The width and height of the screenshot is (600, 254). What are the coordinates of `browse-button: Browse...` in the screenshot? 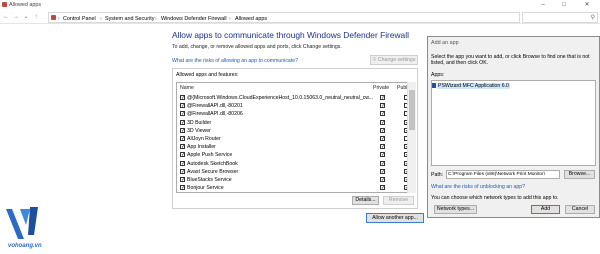 It's located at (579, 174).